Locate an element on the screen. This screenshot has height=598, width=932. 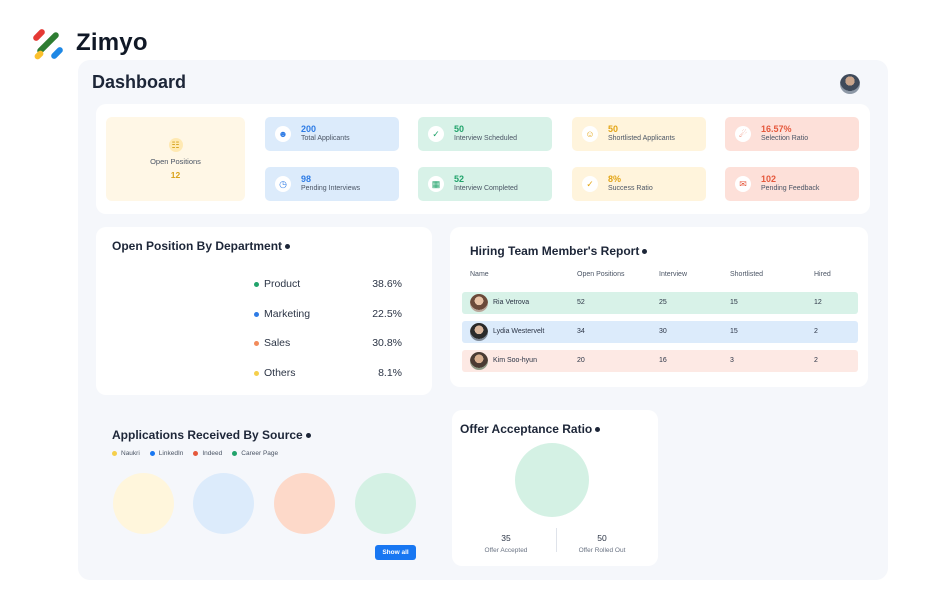
department-item: Marketing 22.5% is located at coordinates (328, 314).